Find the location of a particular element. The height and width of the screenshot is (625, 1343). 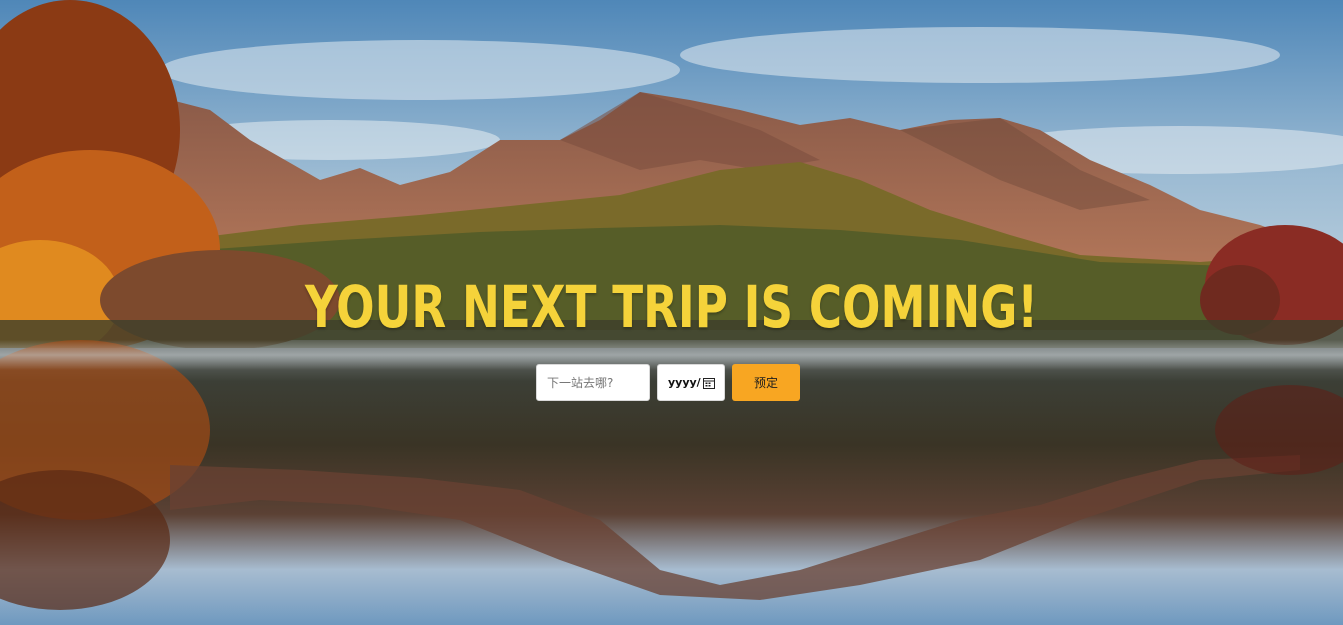

destination-input is located at coordinates (593, 382).